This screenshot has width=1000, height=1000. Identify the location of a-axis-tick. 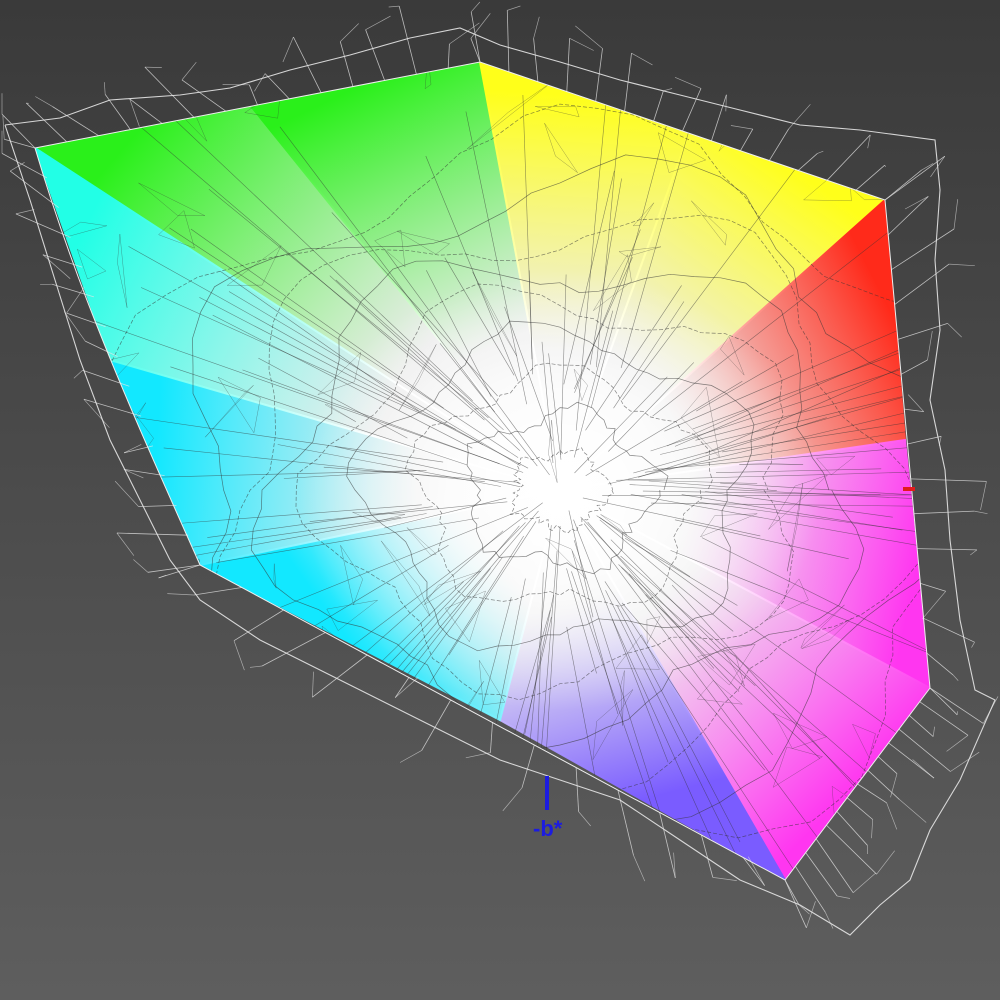
(909, 489).